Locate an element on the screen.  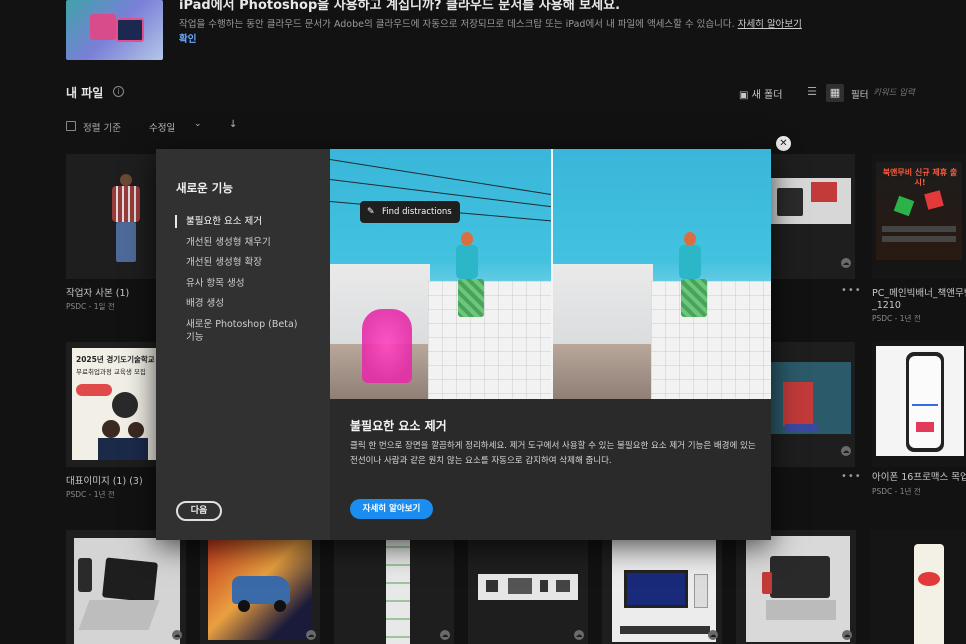
file-tile: 2025년 경기도기술학교 무료취업과정 교육생 모집 is located at coordinates (111, 404).